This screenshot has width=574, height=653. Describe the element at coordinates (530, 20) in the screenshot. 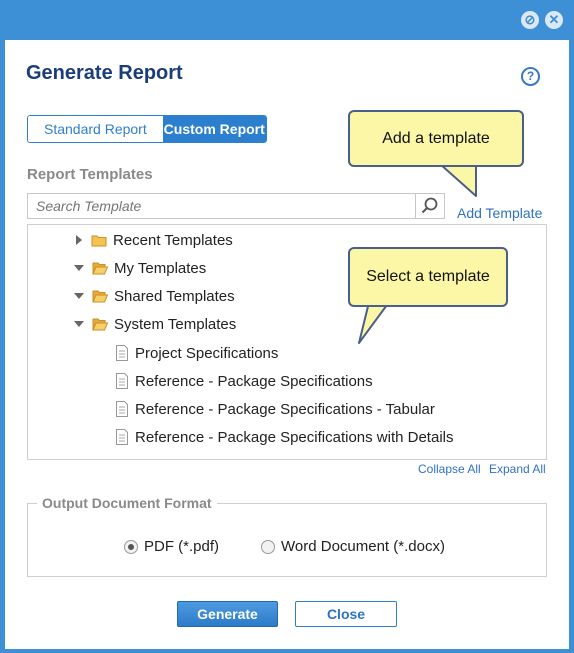

I see `minimize-icon: ⊘` at that location.